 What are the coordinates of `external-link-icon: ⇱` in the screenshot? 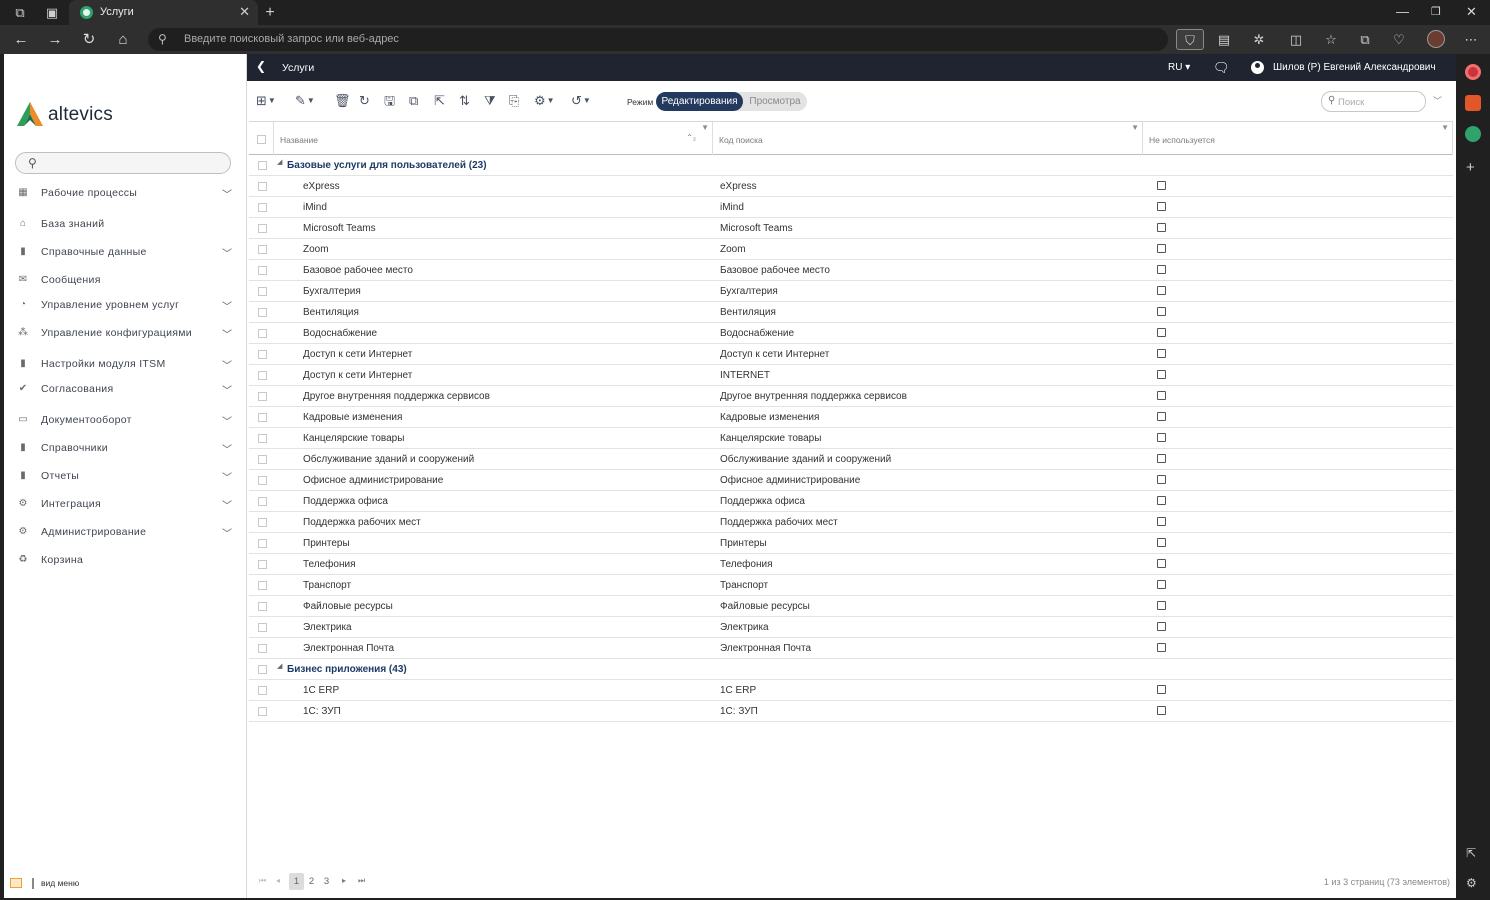 It's located at (1471, 853).